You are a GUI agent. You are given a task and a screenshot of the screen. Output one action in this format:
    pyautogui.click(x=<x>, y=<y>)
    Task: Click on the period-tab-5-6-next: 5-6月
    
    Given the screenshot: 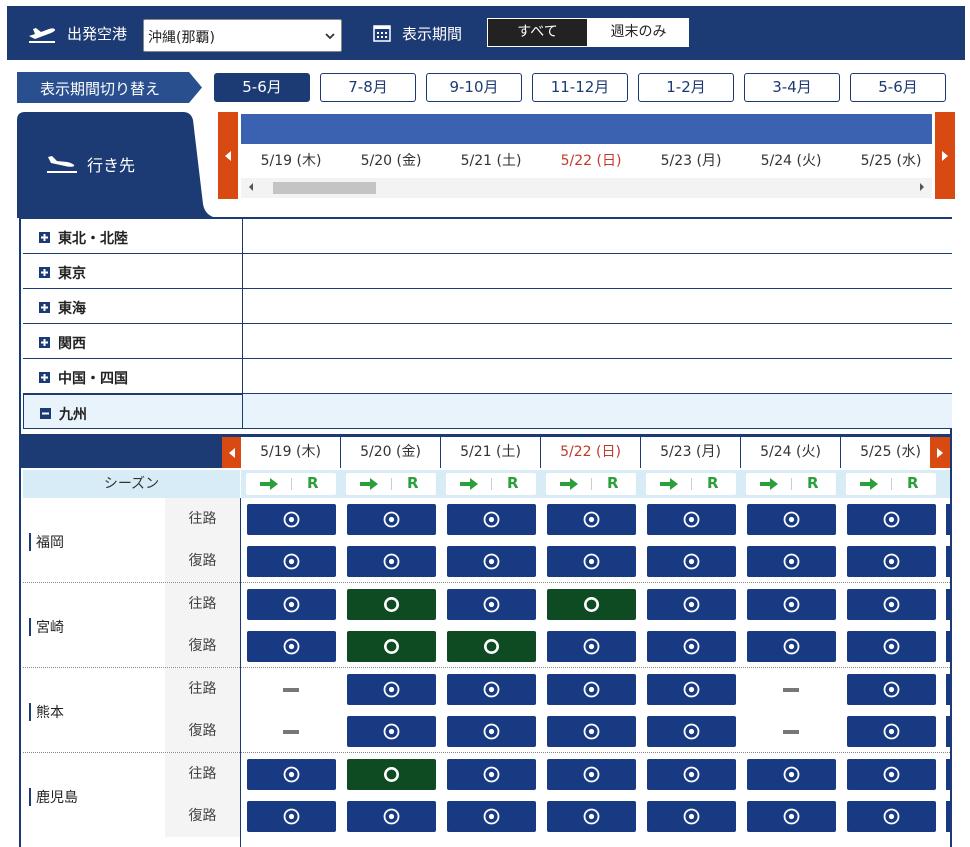 What is the action you would take?
    pyautogui.click(x=898, y=87)
    